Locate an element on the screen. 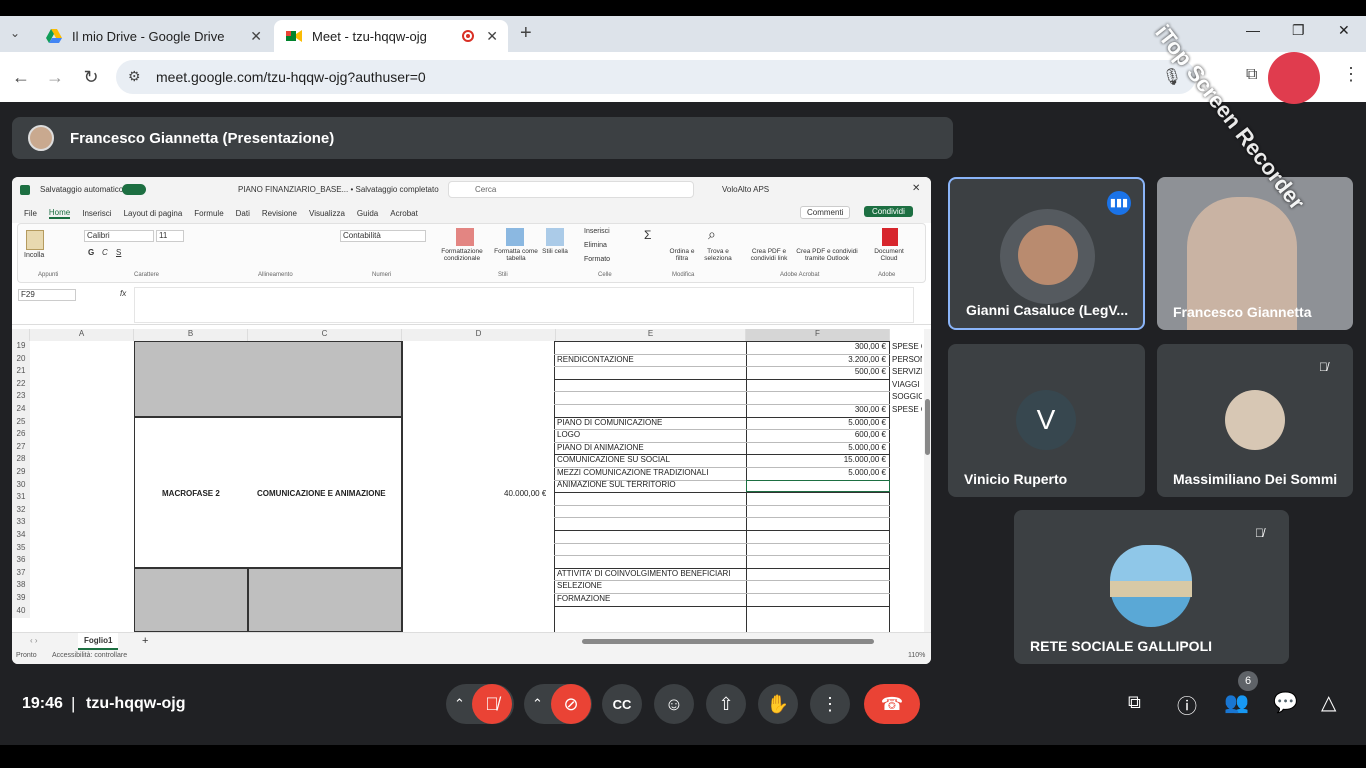 The width and height of the screenshot is (1366, 768). excel-search-box: Cerca is located at coordinates (571, 189).